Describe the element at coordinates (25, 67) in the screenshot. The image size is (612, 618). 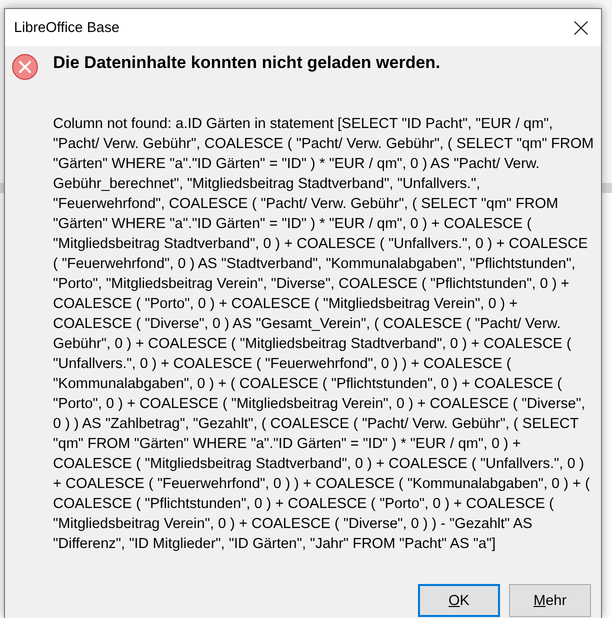
I see `error-icon` at that location.